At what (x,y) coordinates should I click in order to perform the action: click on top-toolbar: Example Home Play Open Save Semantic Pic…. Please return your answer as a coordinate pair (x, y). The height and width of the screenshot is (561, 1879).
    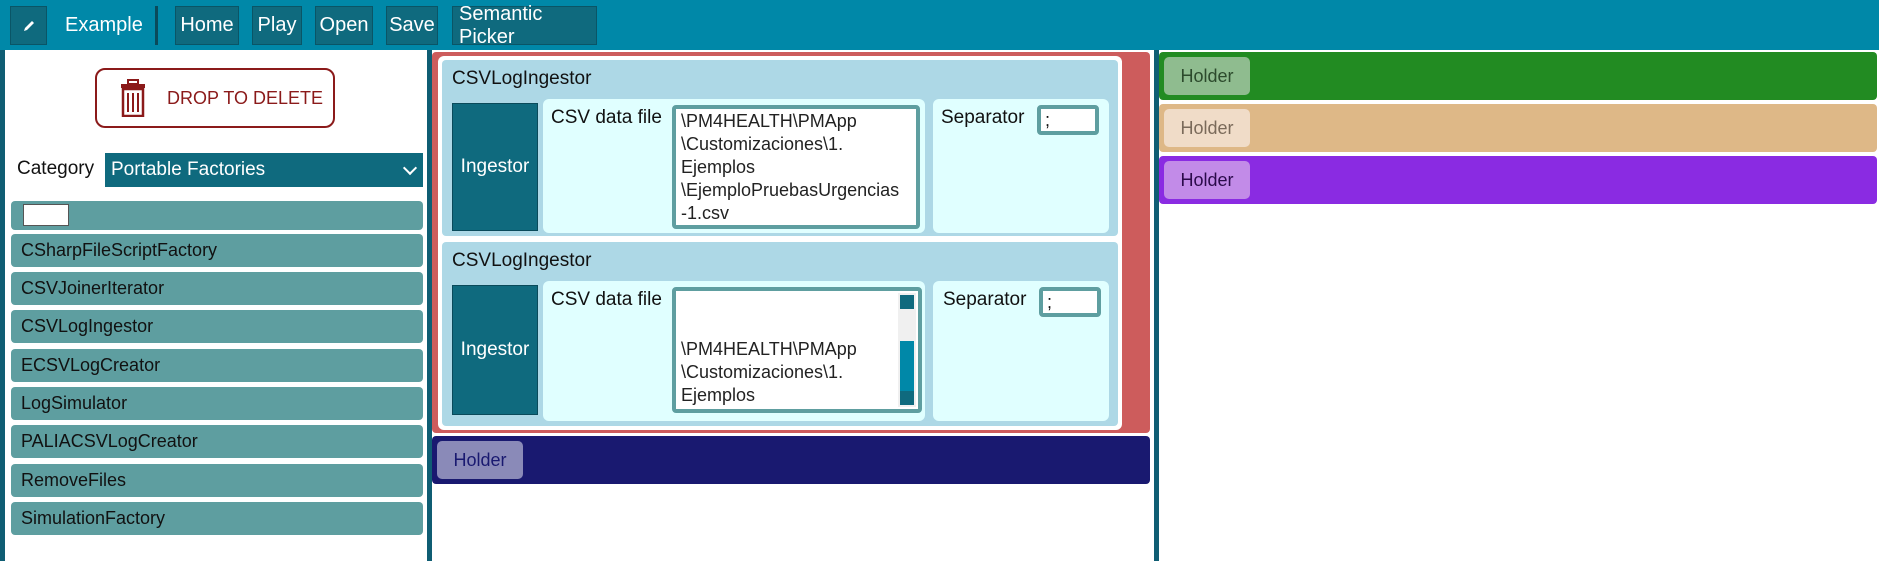
    Looking at the image, I should click on (939, 25).